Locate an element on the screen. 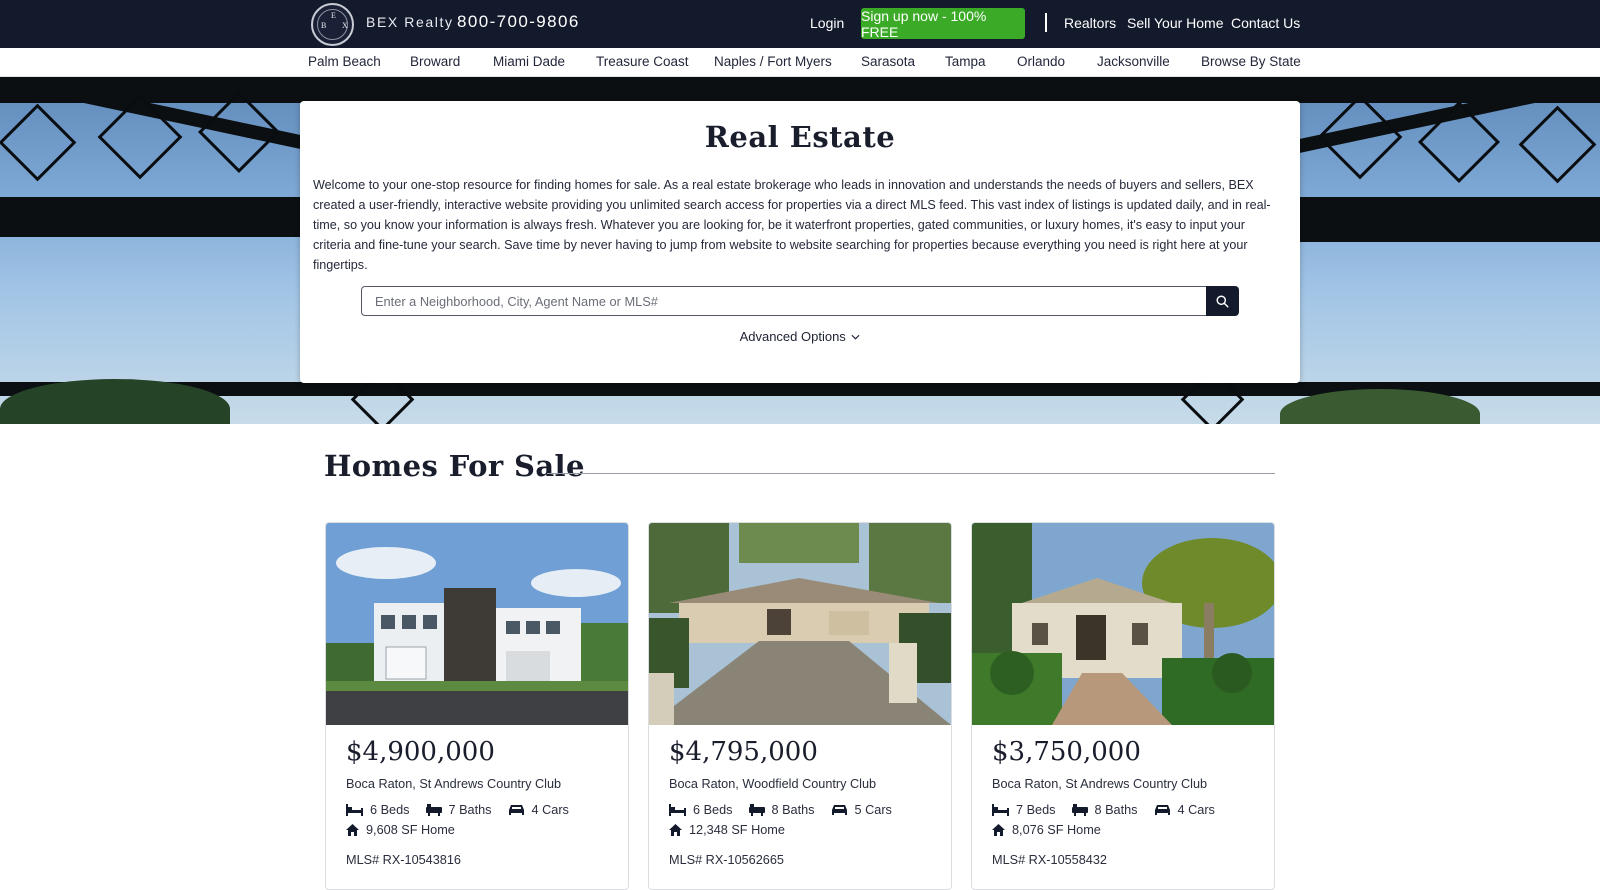  divider is located at coordinates (1046, 22).